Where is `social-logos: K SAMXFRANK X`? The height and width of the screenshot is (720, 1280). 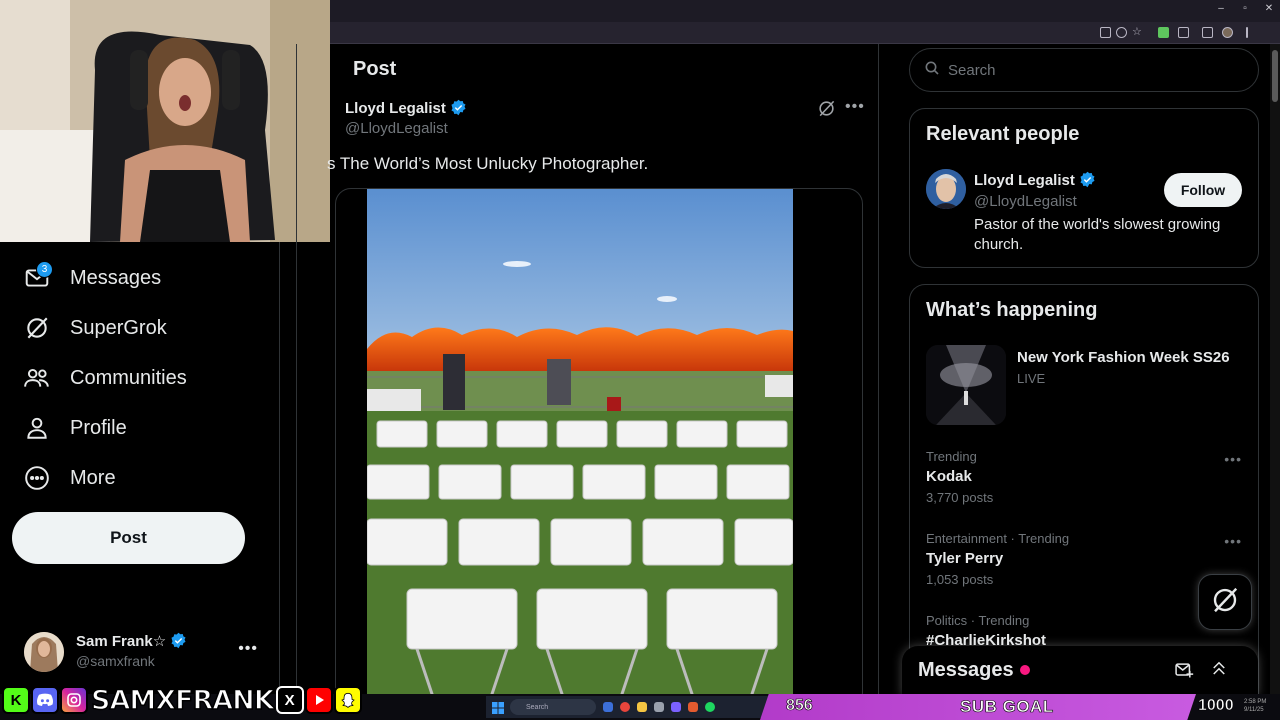 social-logos: K SAMXFRANK X is located at coordinates (182, 700).